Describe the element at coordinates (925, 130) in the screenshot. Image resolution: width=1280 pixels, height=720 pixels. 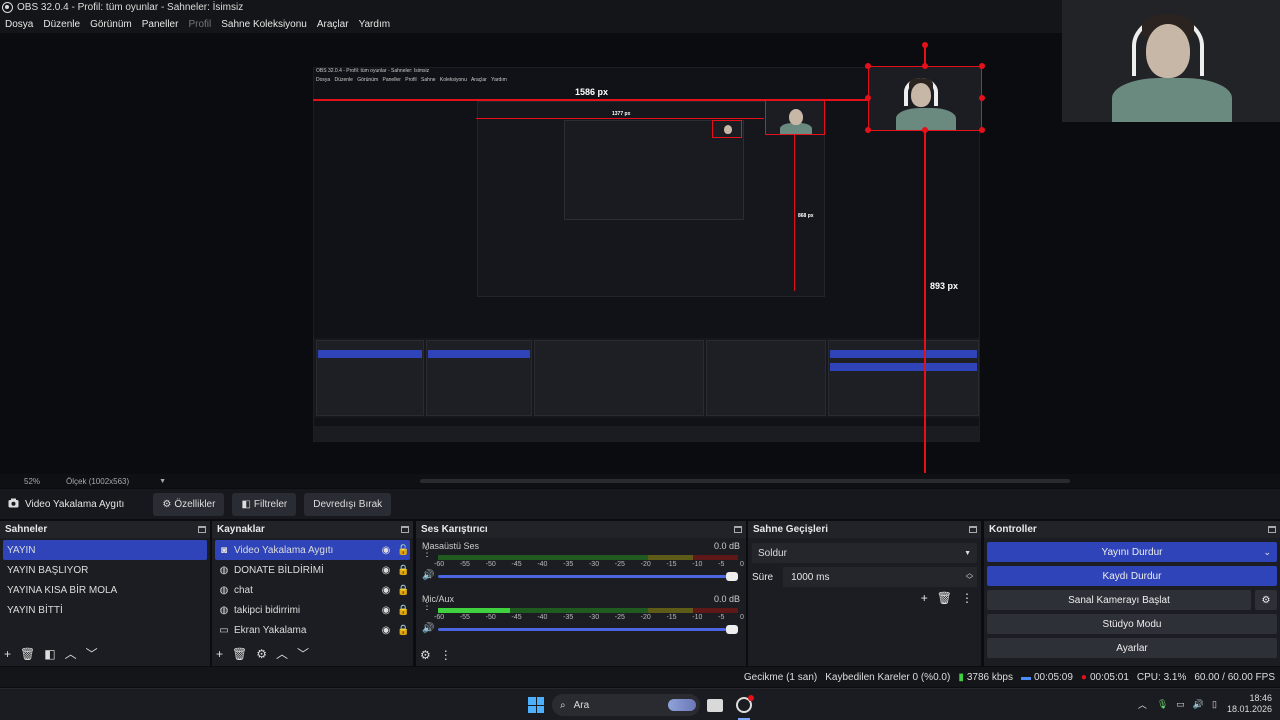
I see `resize-handle-bottom` at that location.